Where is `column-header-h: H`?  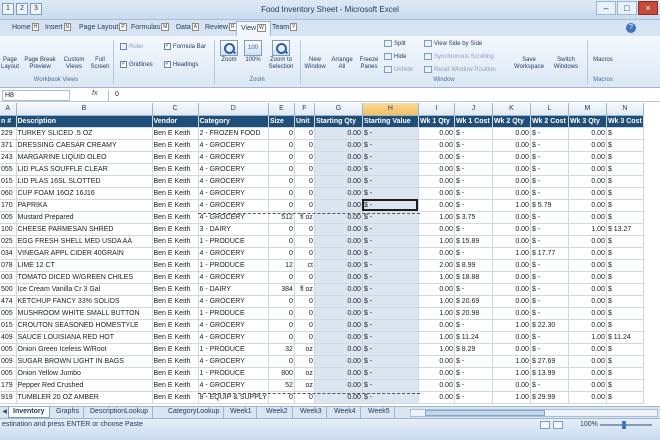
column-header-h: H is located at coordinates (390, 109).